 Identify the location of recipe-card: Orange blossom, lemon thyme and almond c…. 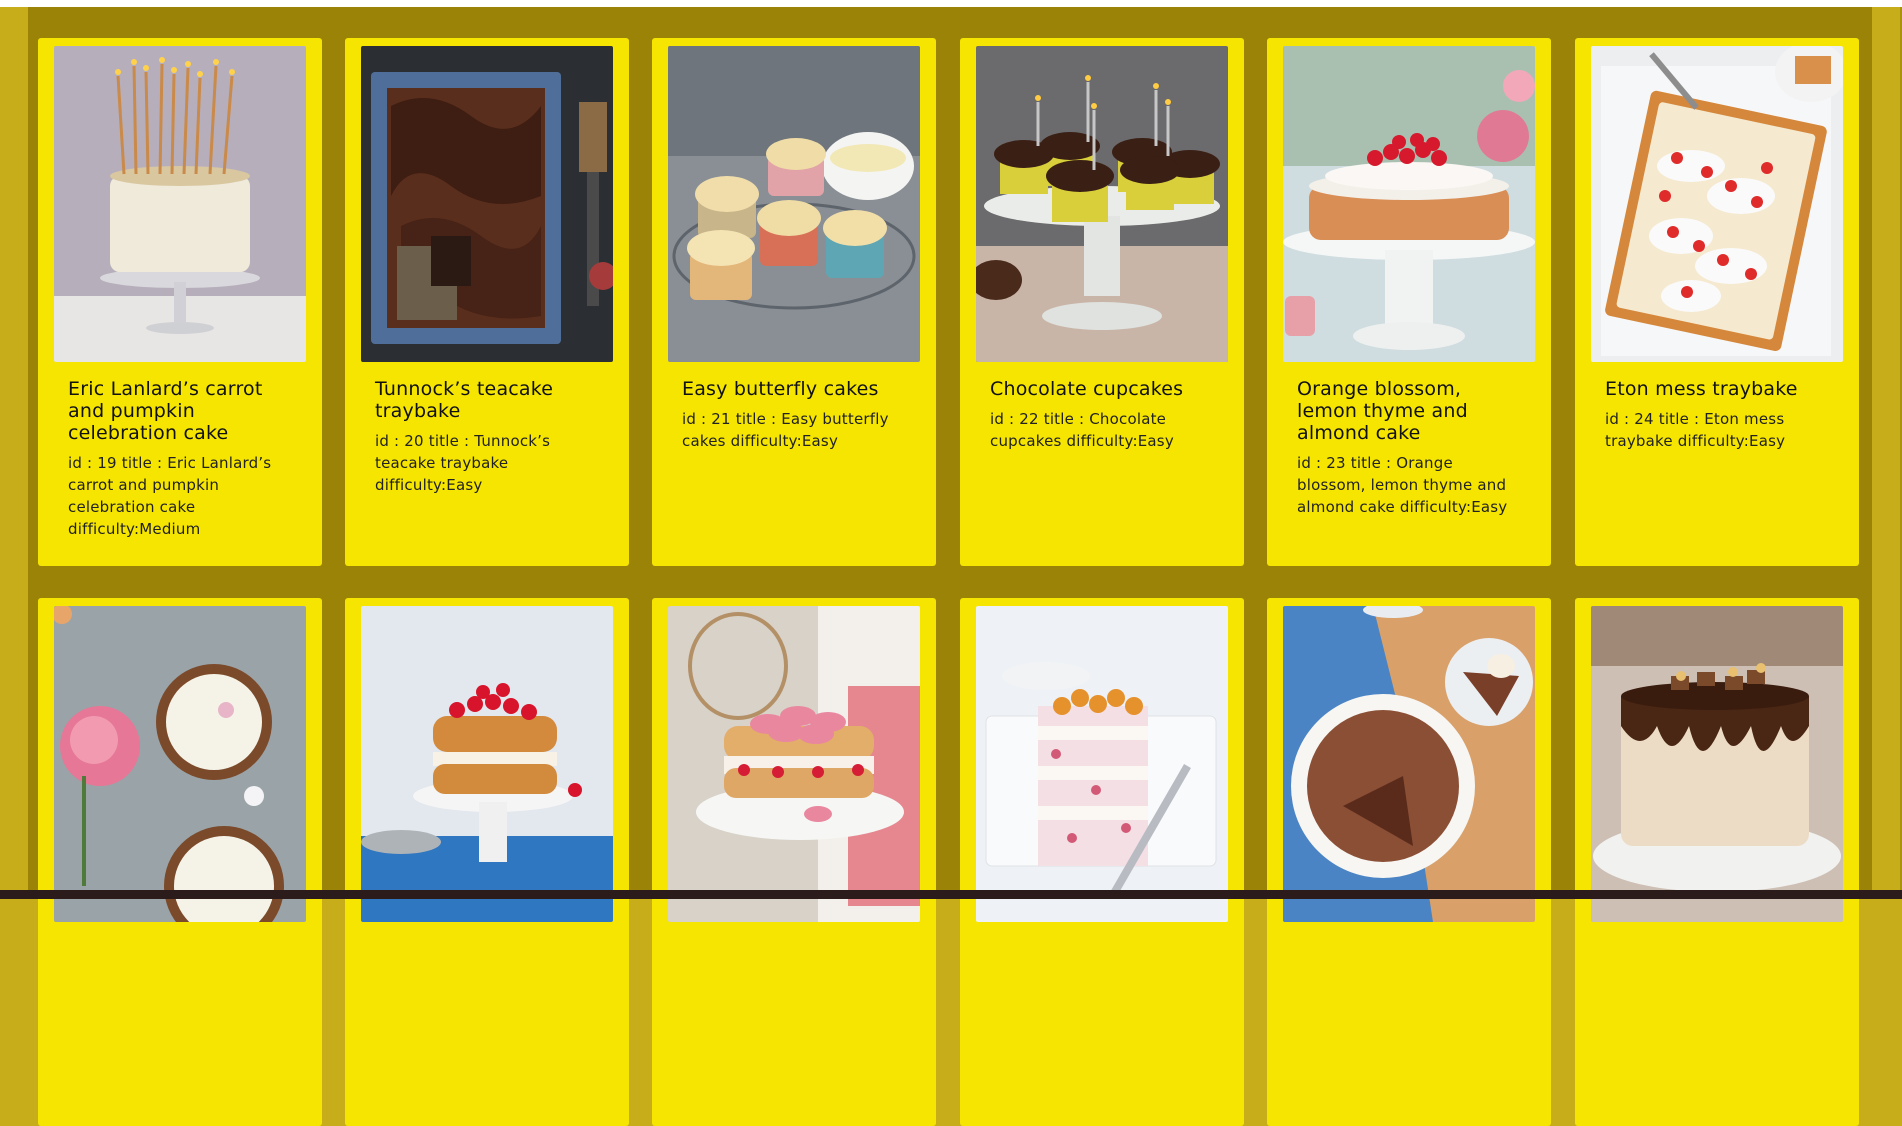
(1409, 302).